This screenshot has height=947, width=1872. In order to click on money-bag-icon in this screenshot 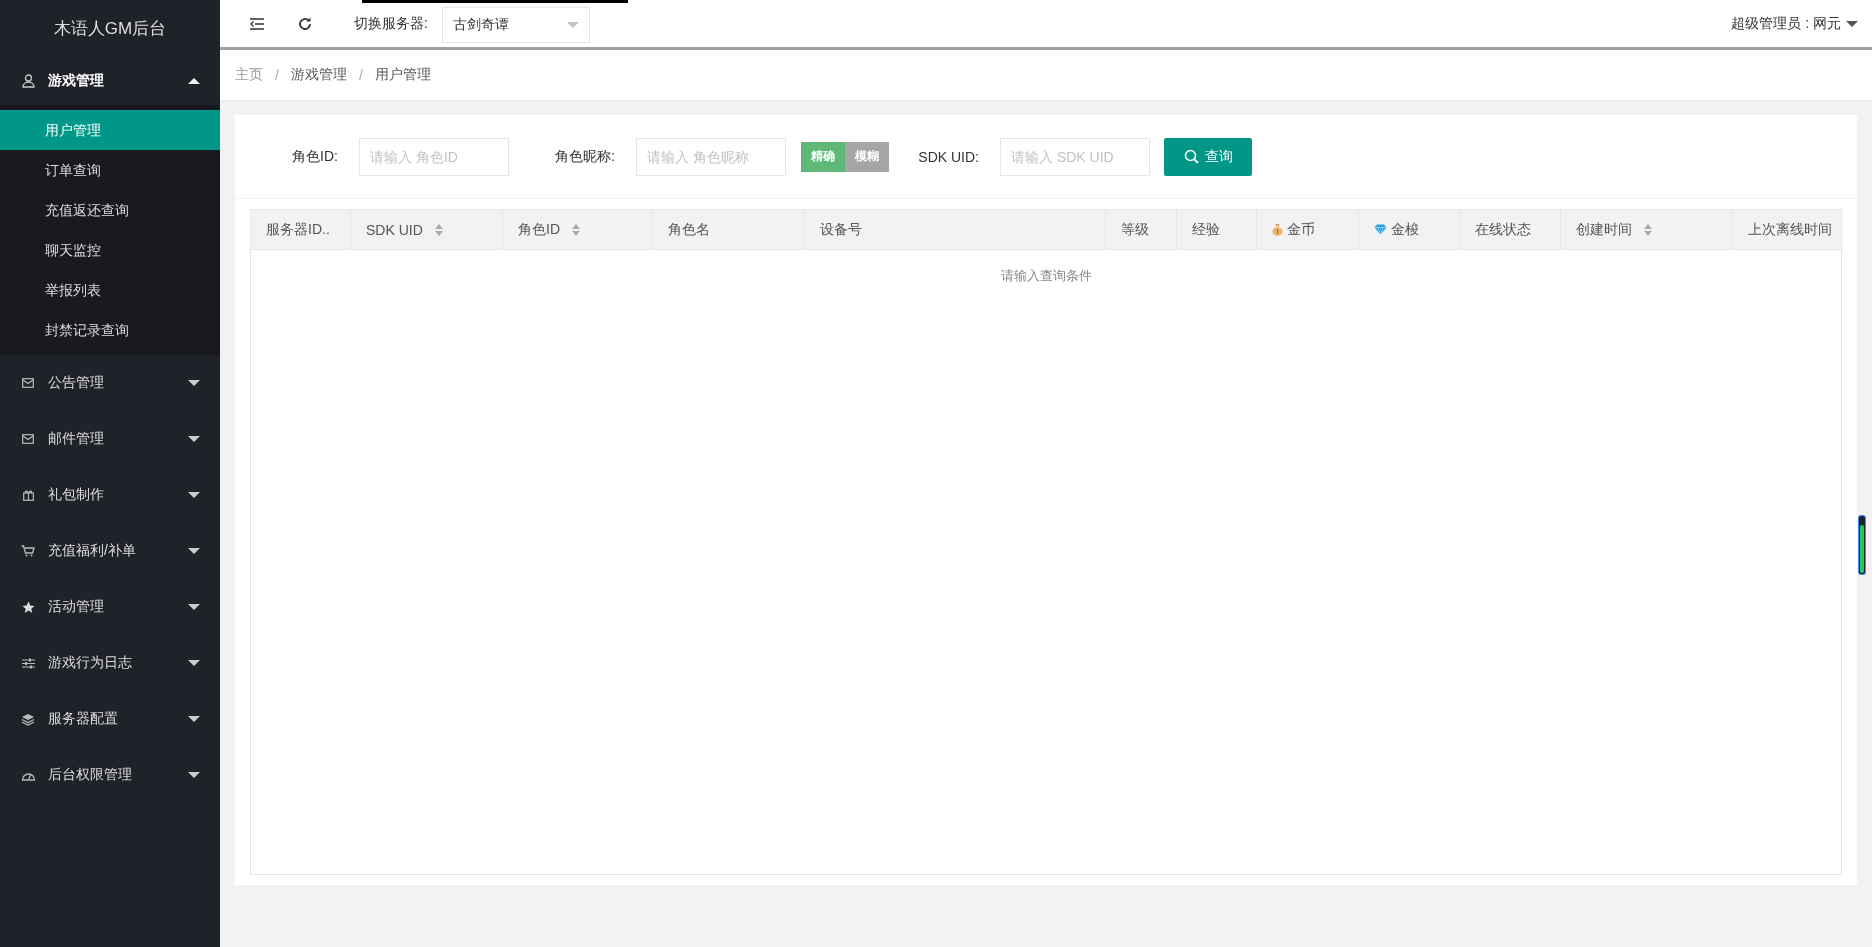, I will do `click(1277, 229)`.